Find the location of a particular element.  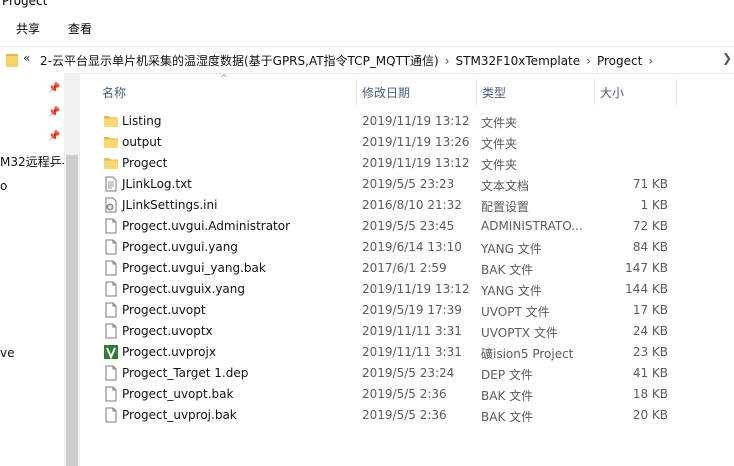

tab-view: 查看 is located at coordinates (80, 28).